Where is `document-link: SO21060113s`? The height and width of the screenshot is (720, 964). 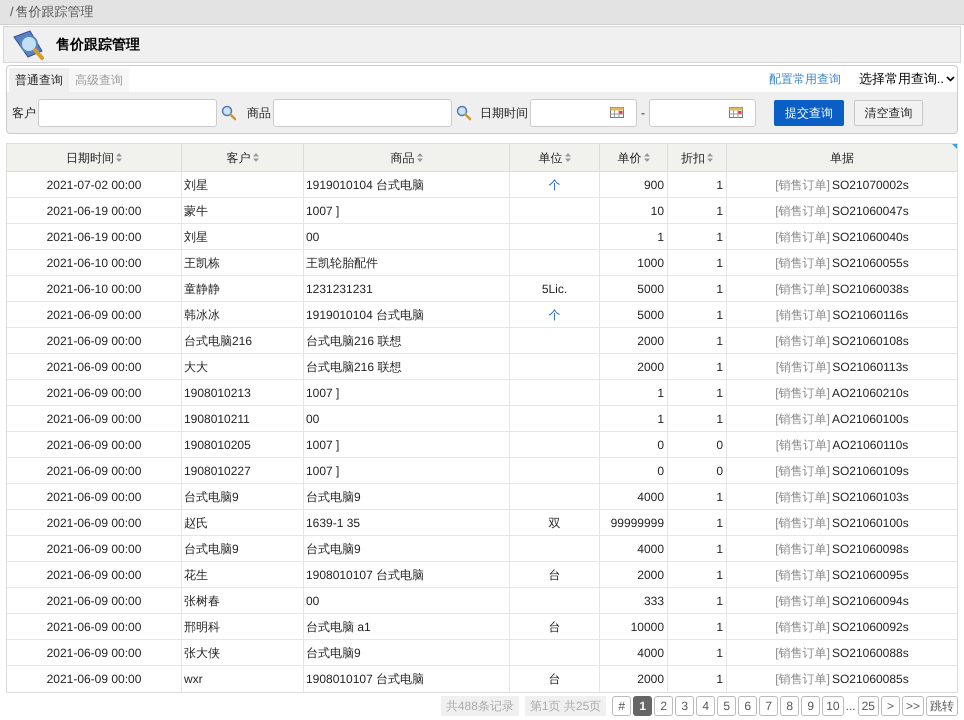 document-link: SO21060113s is located at coordinates (870, 367).